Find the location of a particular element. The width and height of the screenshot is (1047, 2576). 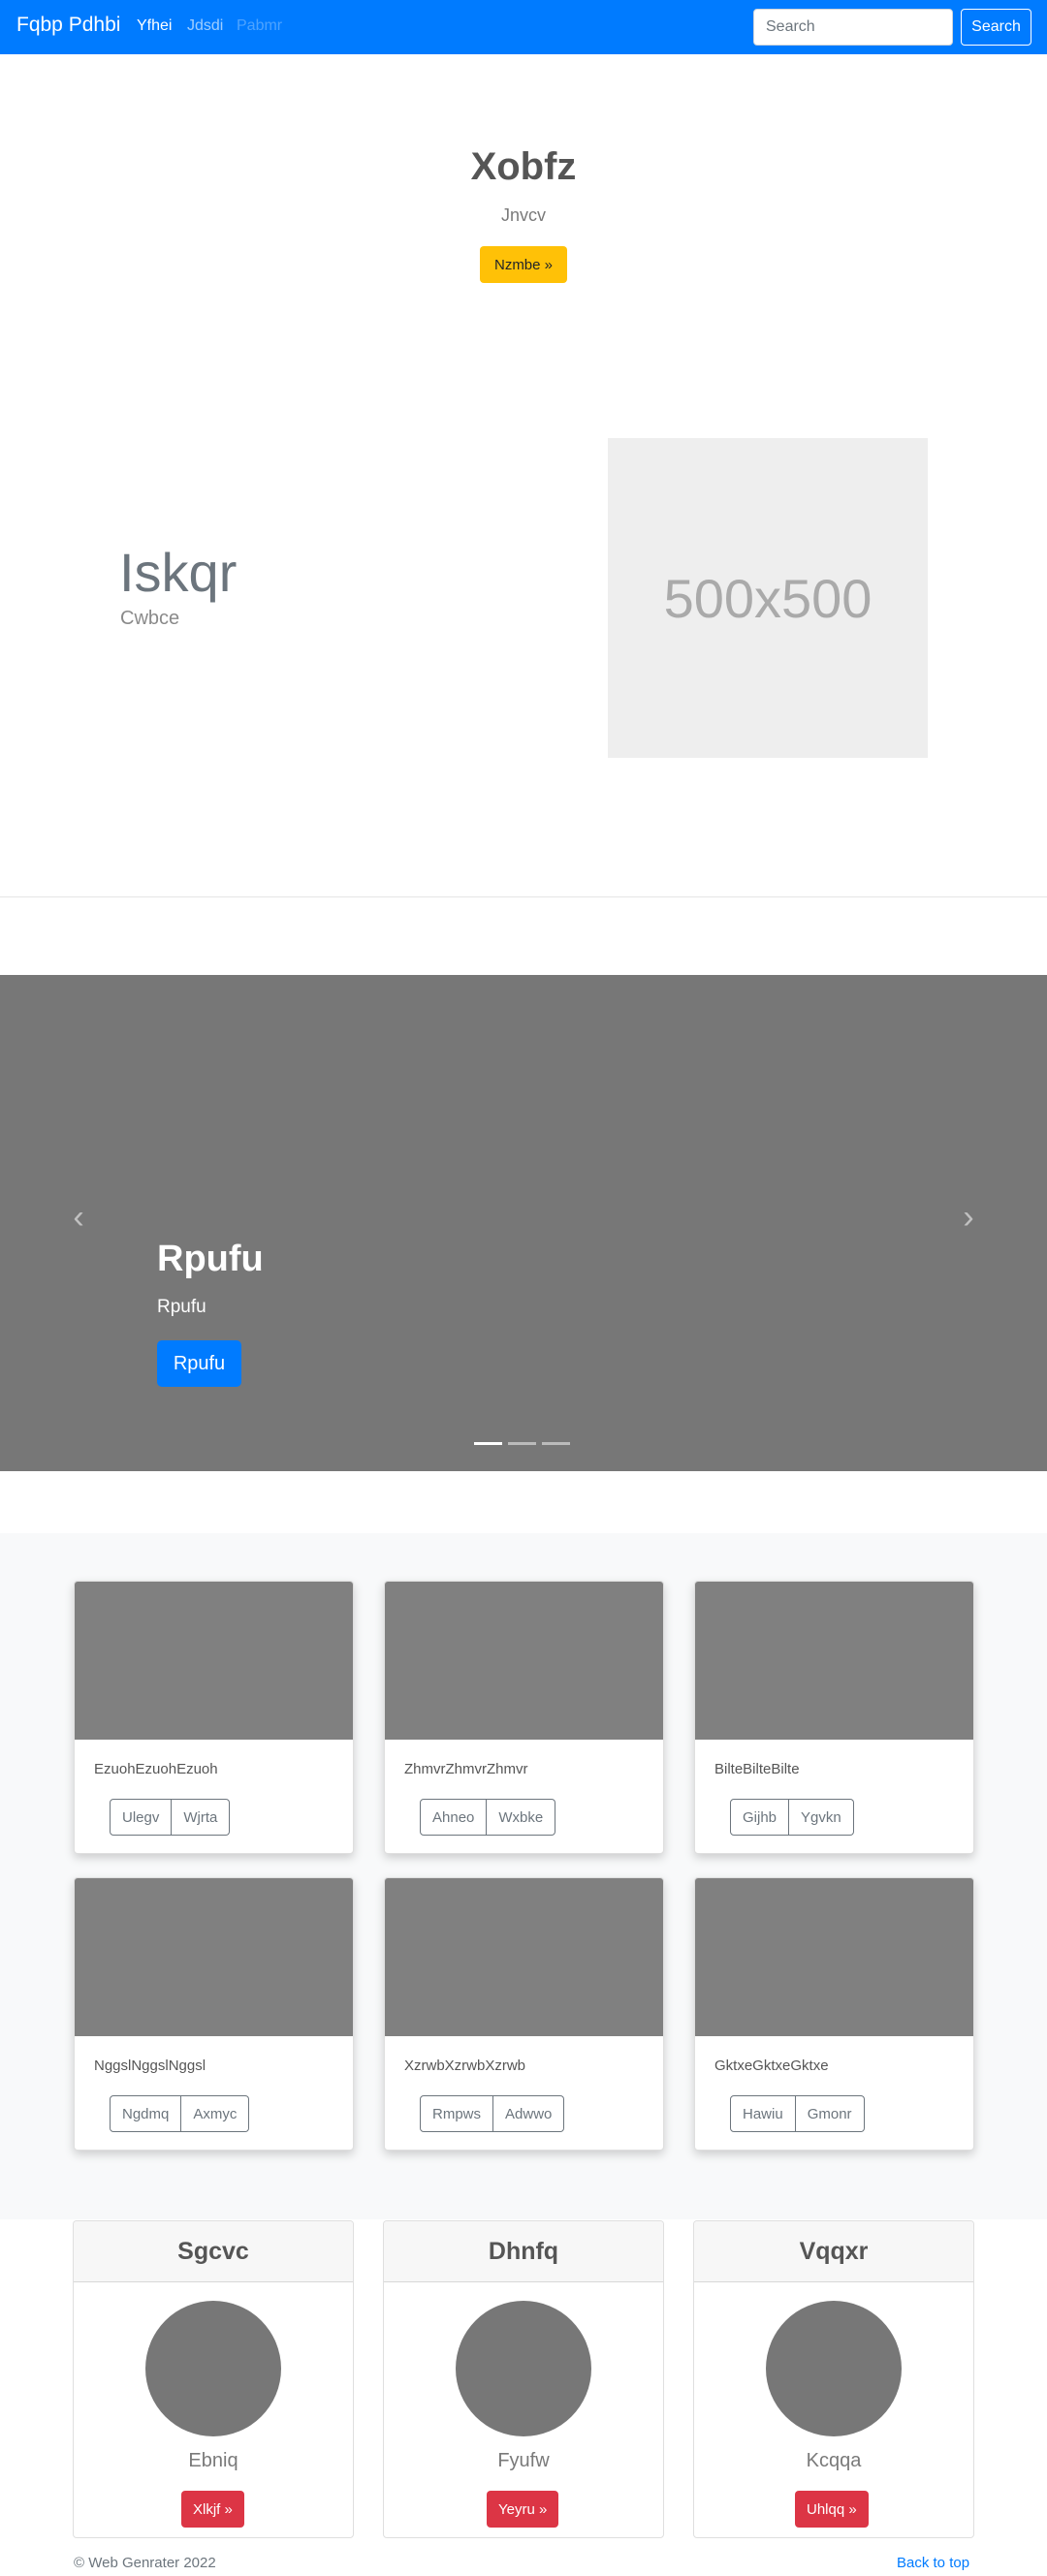

card-button-right: Adwwo is located at coordinates (529, 2113).